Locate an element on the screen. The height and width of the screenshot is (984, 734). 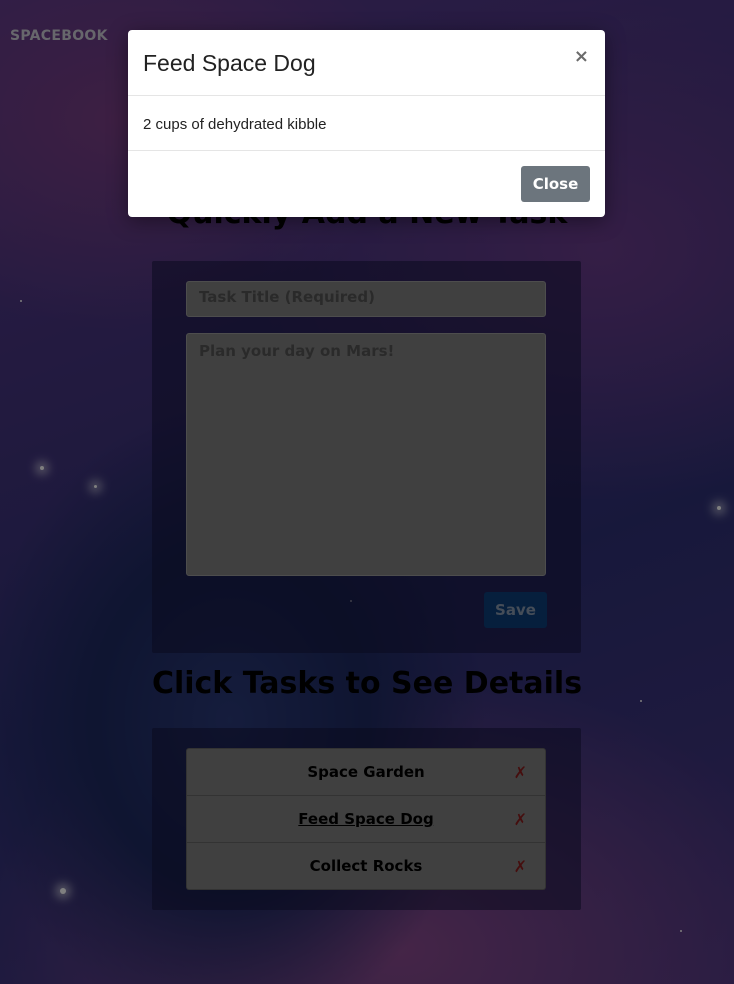
close-icon: × is located at coordinates (581, 56).